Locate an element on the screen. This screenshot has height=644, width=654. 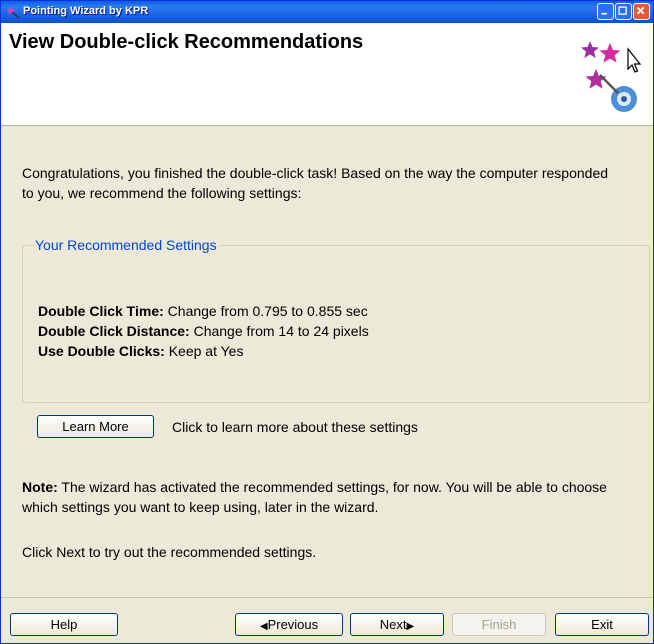
previous-button: ◀Previous is located at coordinates (289, 624).